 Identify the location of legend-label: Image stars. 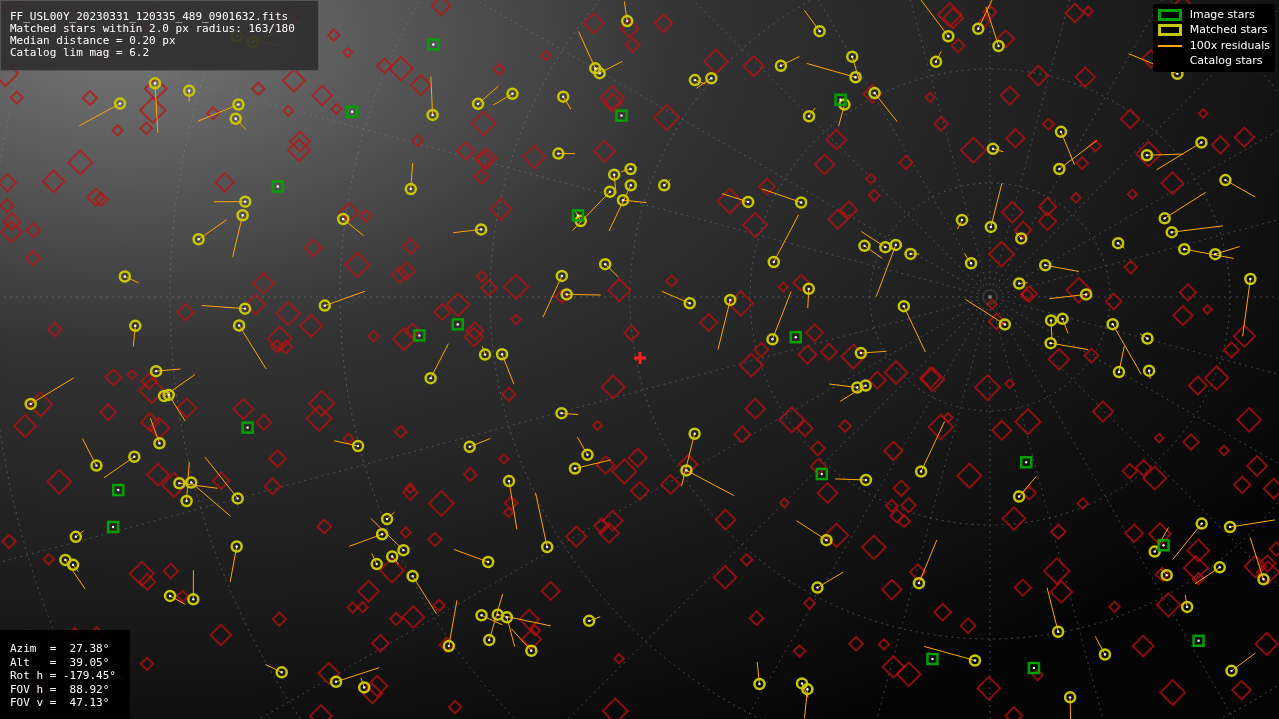
(1222, 14).